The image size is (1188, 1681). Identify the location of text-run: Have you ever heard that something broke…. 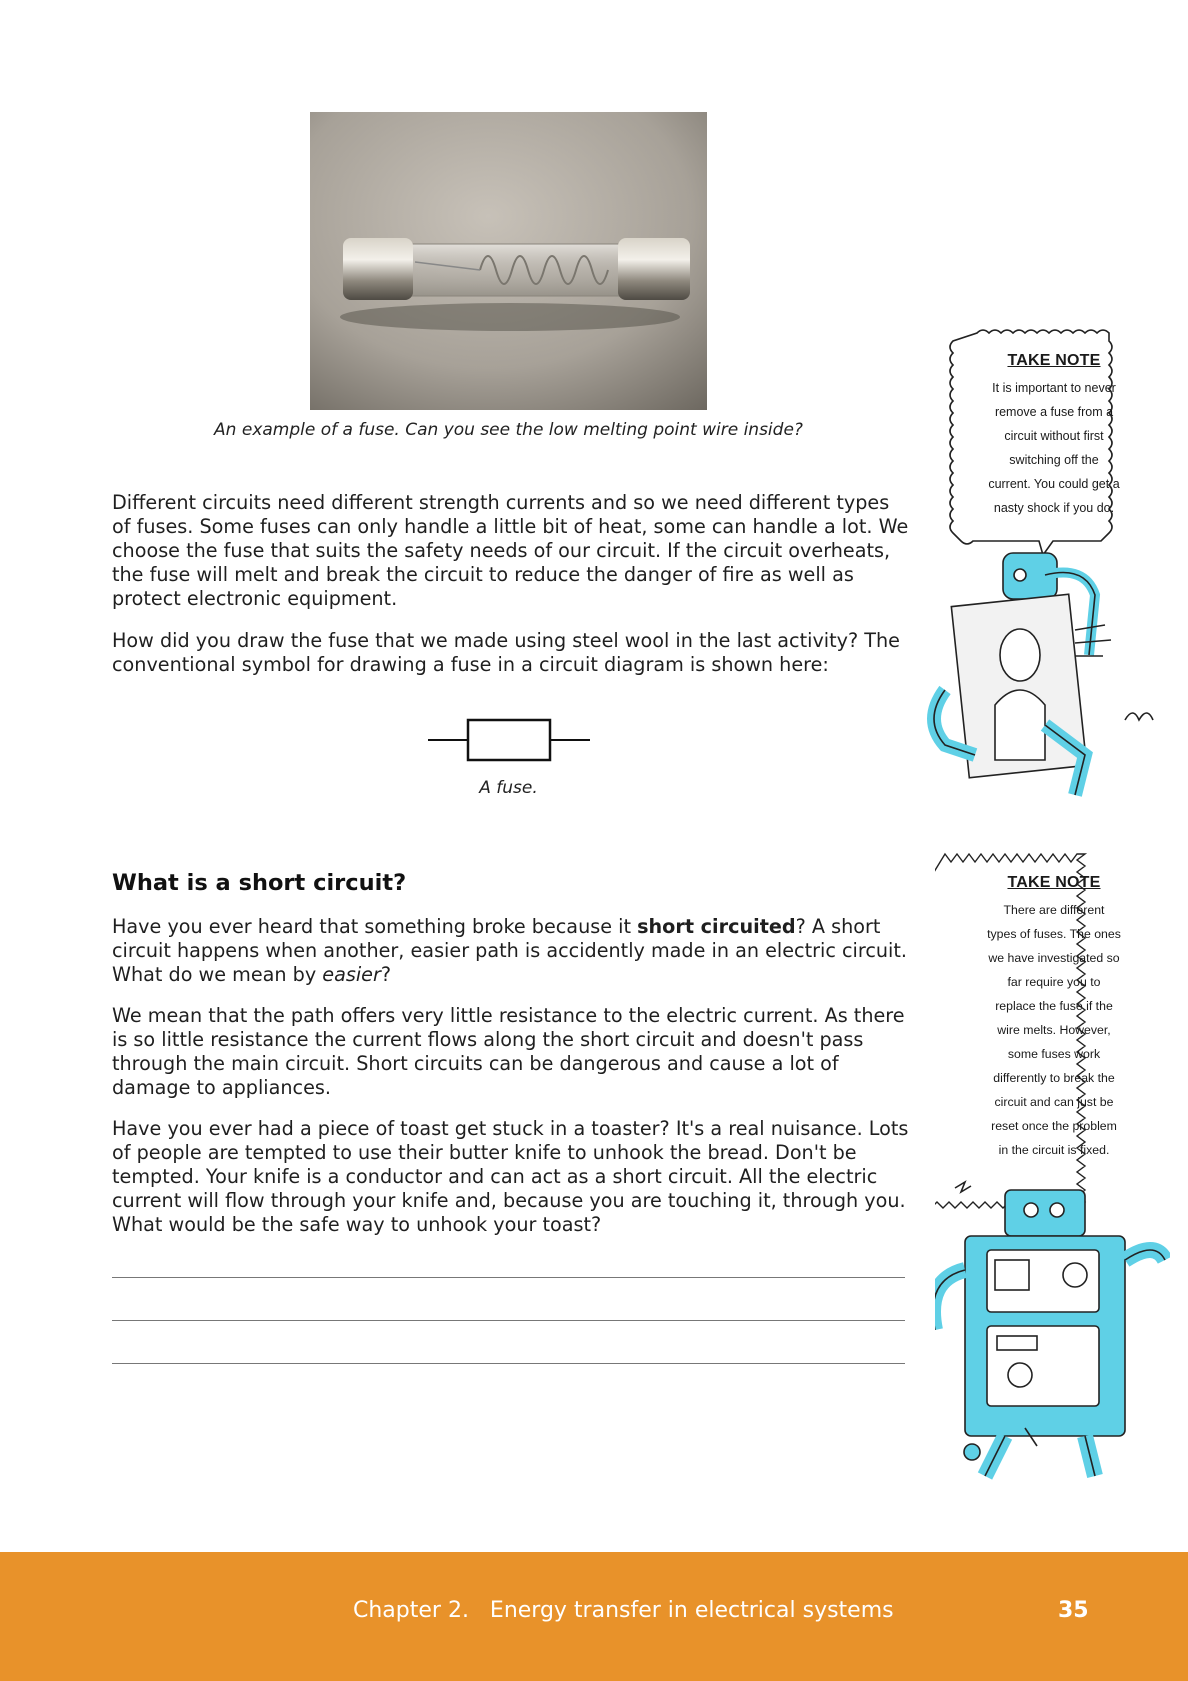
(375, 926).